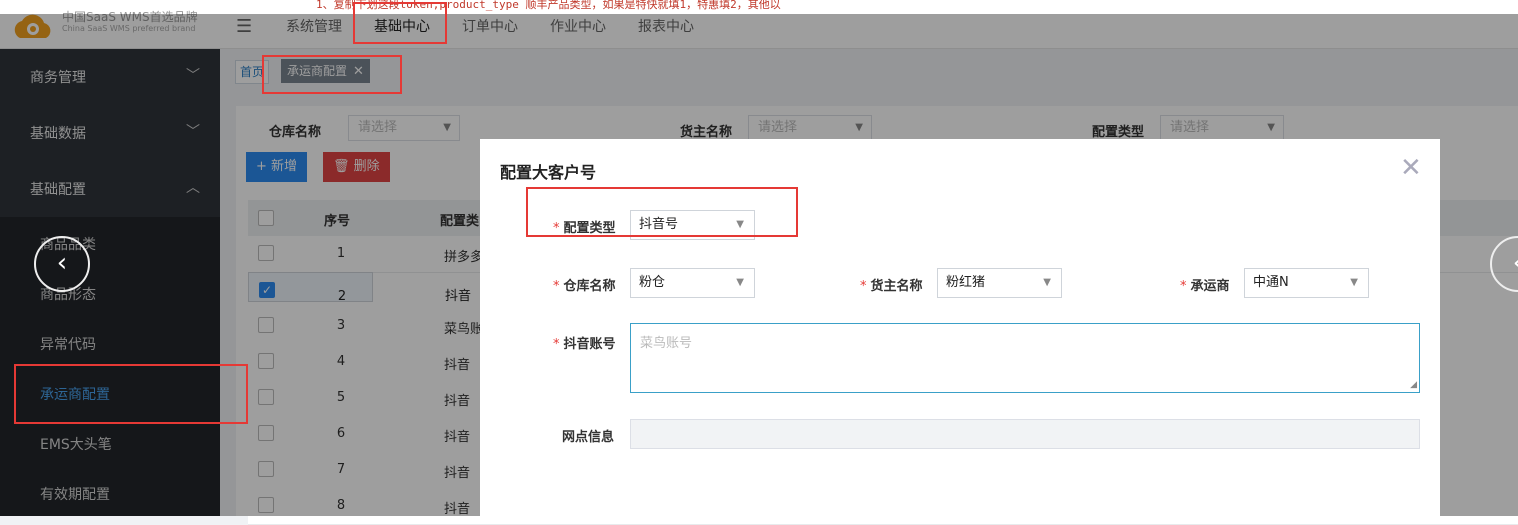  Describe the element at coordinates (589, 228) in the screenshot. I see `config-type-label-text: 配置类型` at that location.